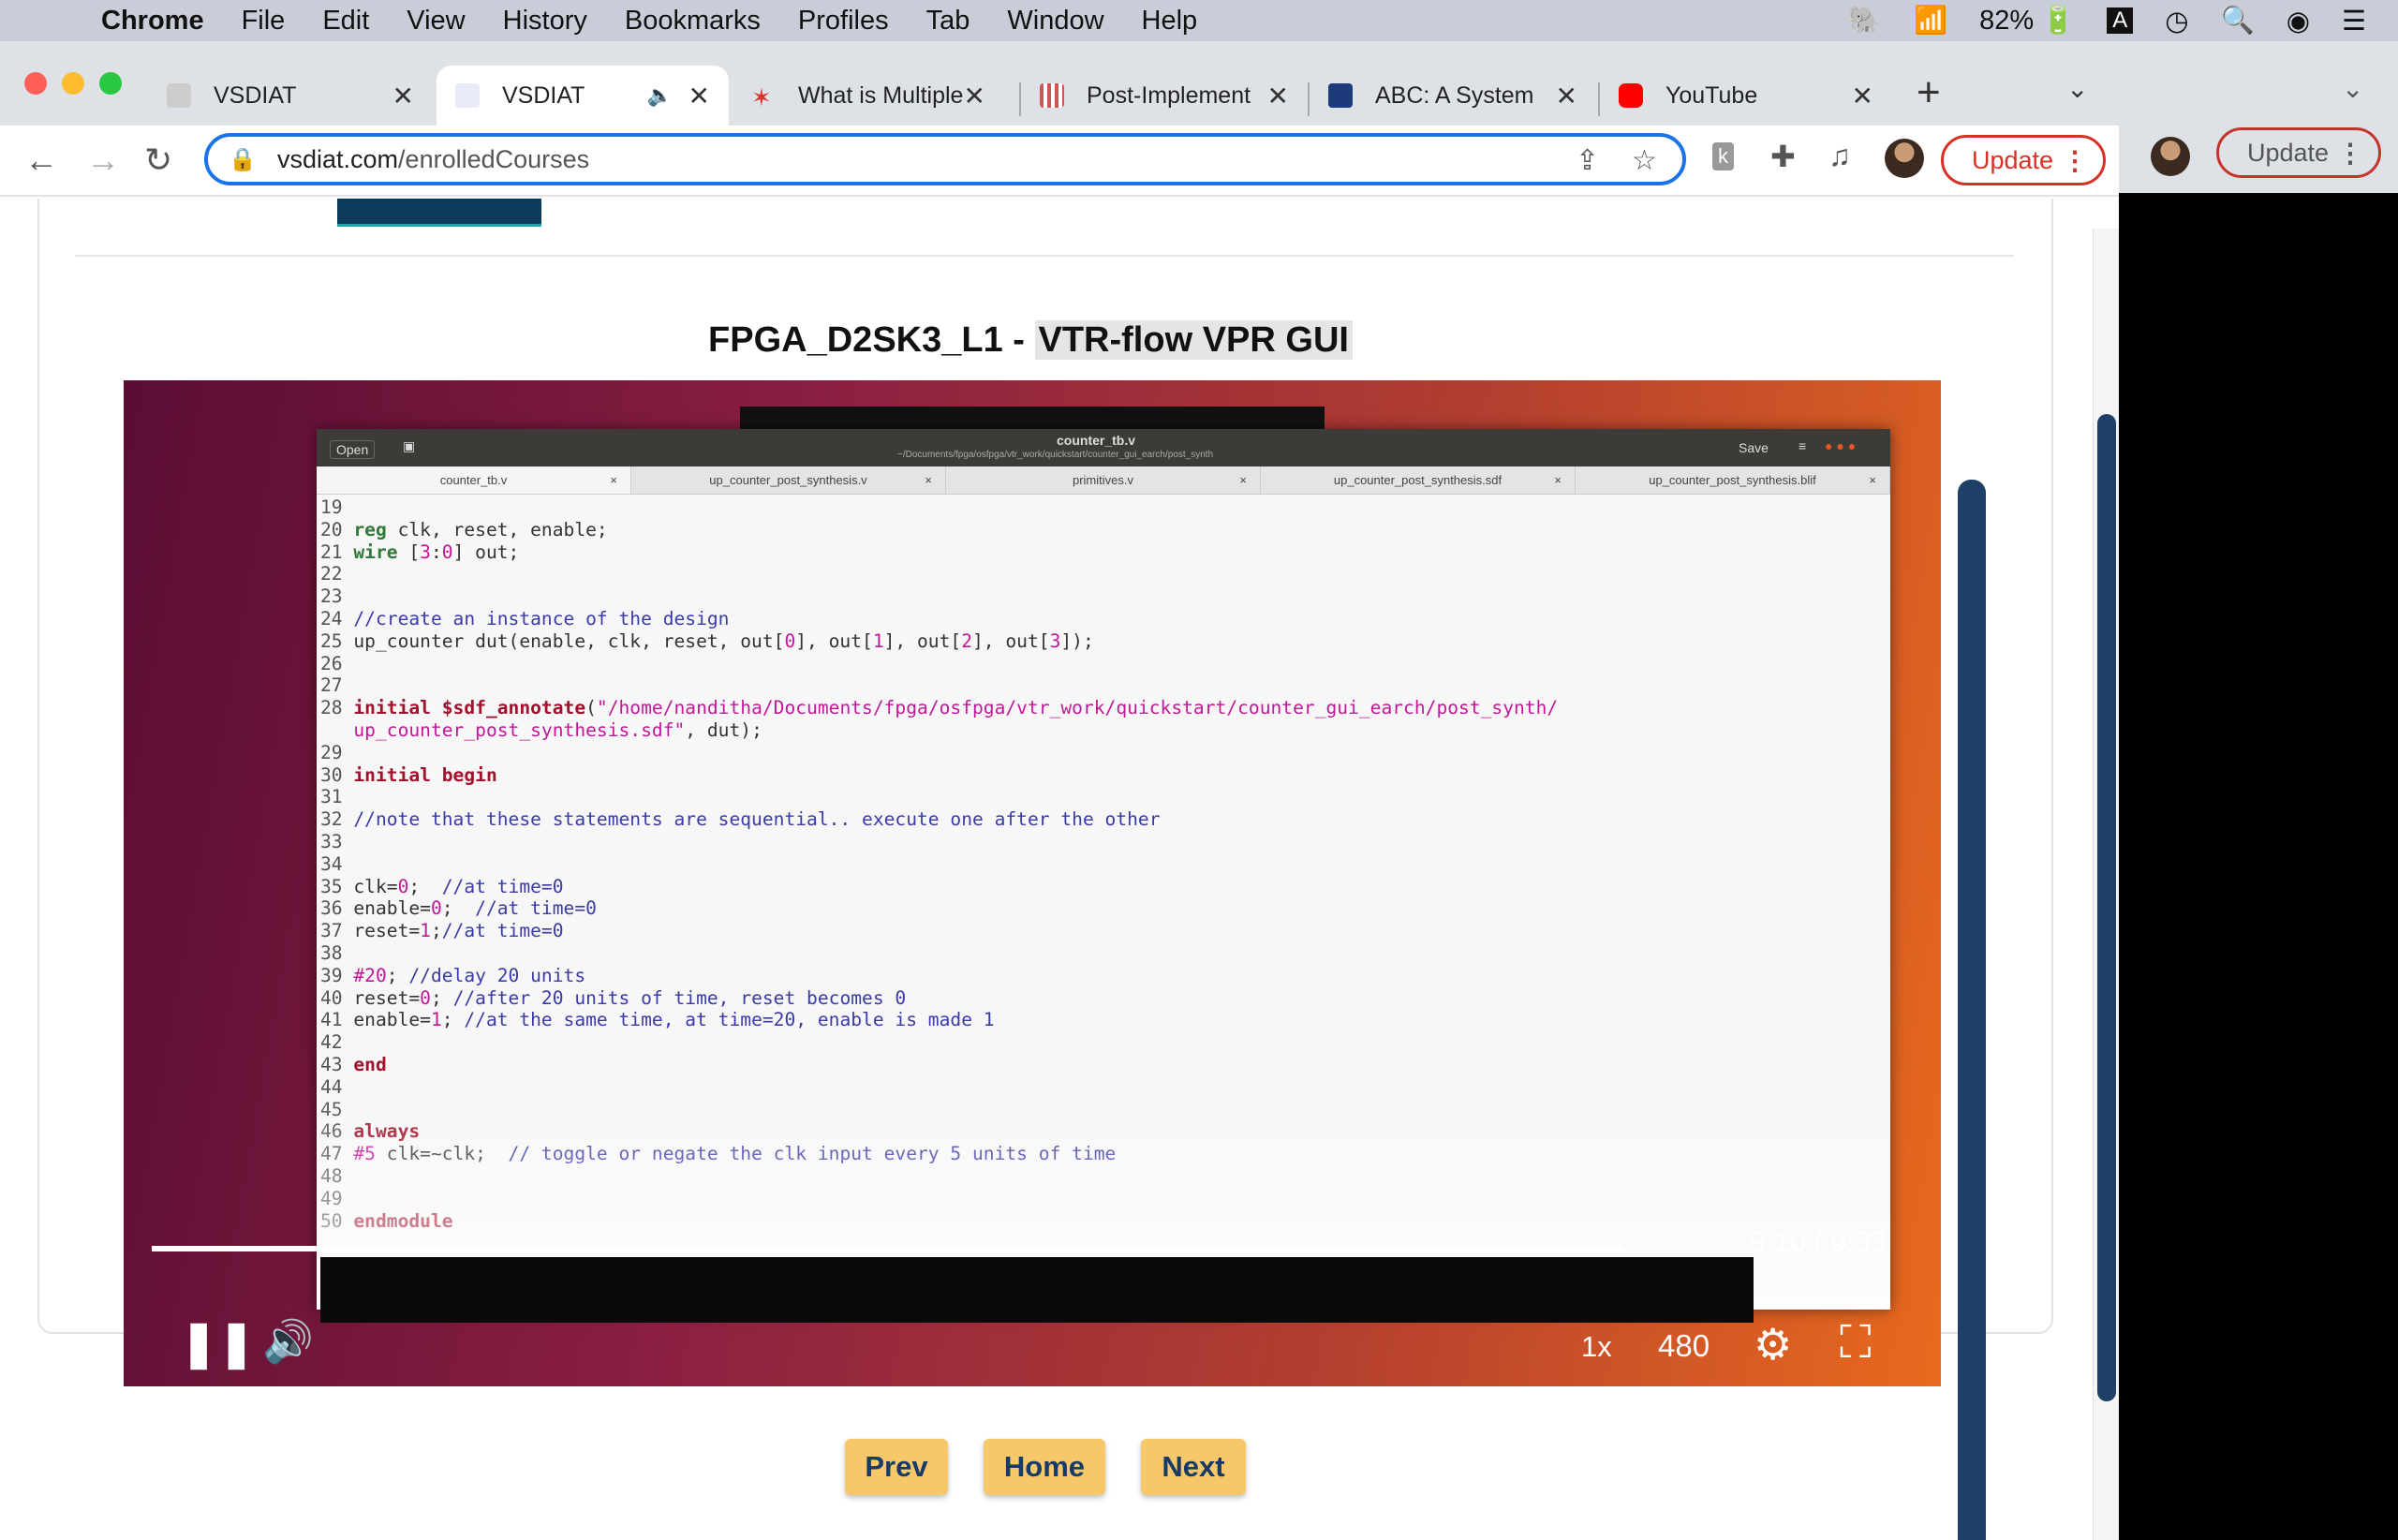 The height and width of the screenshot is (1540, 2398). I want to click on menu-profiles: Profiles, so click(843, 21).